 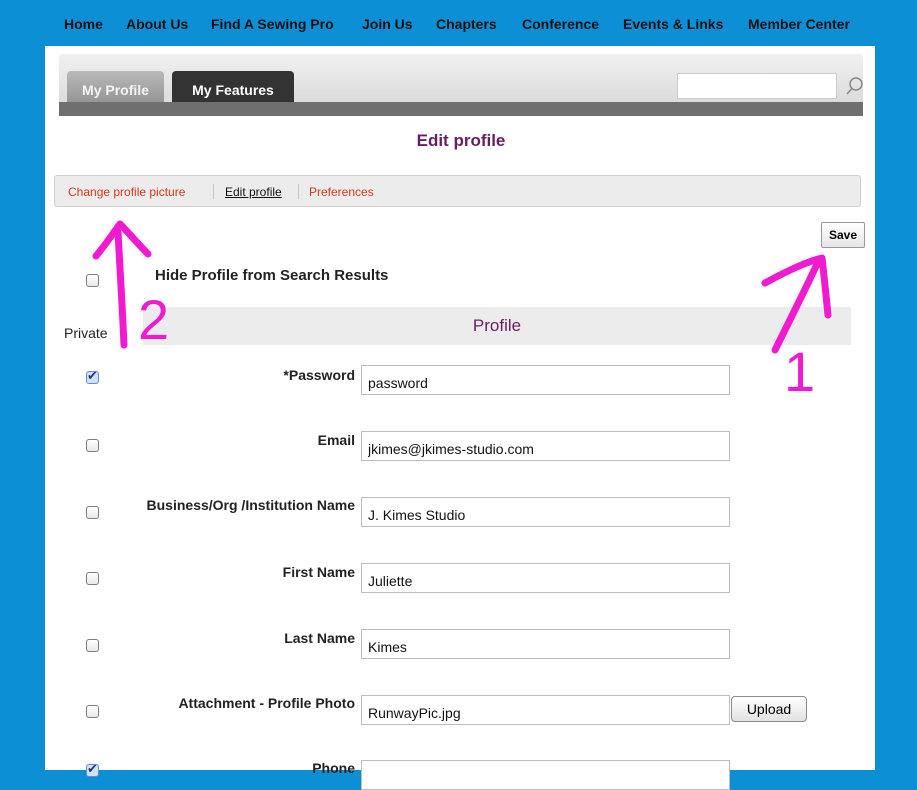 I want to click on annotation-arrows, so click(x=462, y=287).